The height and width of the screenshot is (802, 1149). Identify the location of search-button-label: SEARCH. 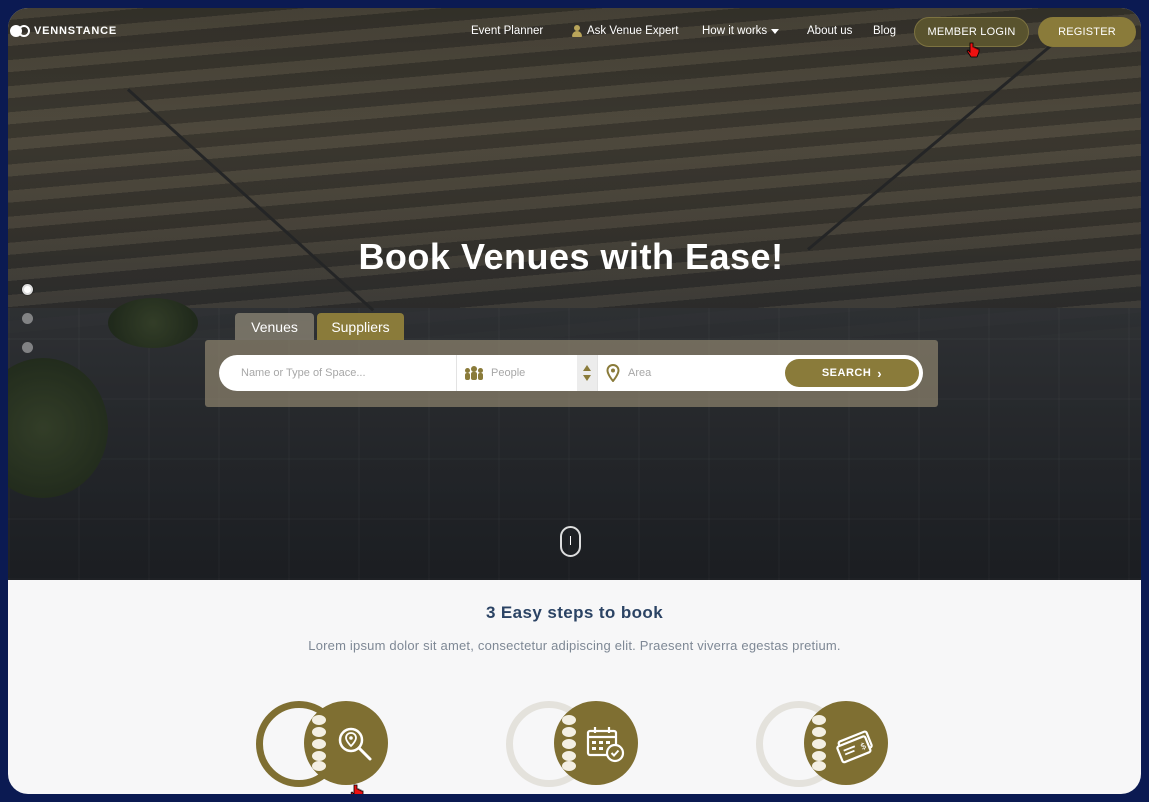
(846, 373).